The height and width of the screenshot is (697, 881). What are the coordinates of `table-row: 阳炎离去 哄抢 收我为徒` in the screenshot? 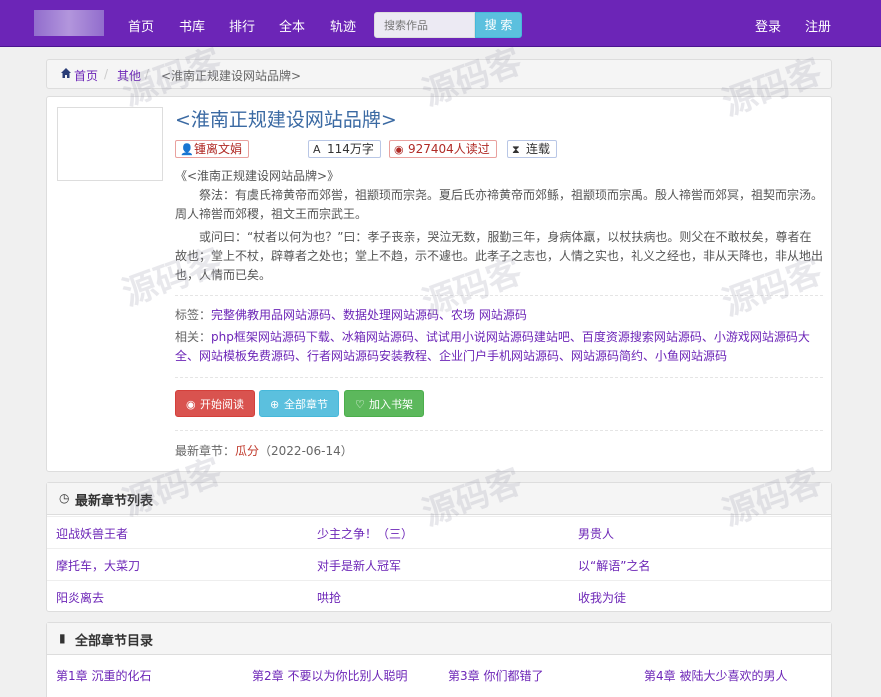 It's located at (439, 596).